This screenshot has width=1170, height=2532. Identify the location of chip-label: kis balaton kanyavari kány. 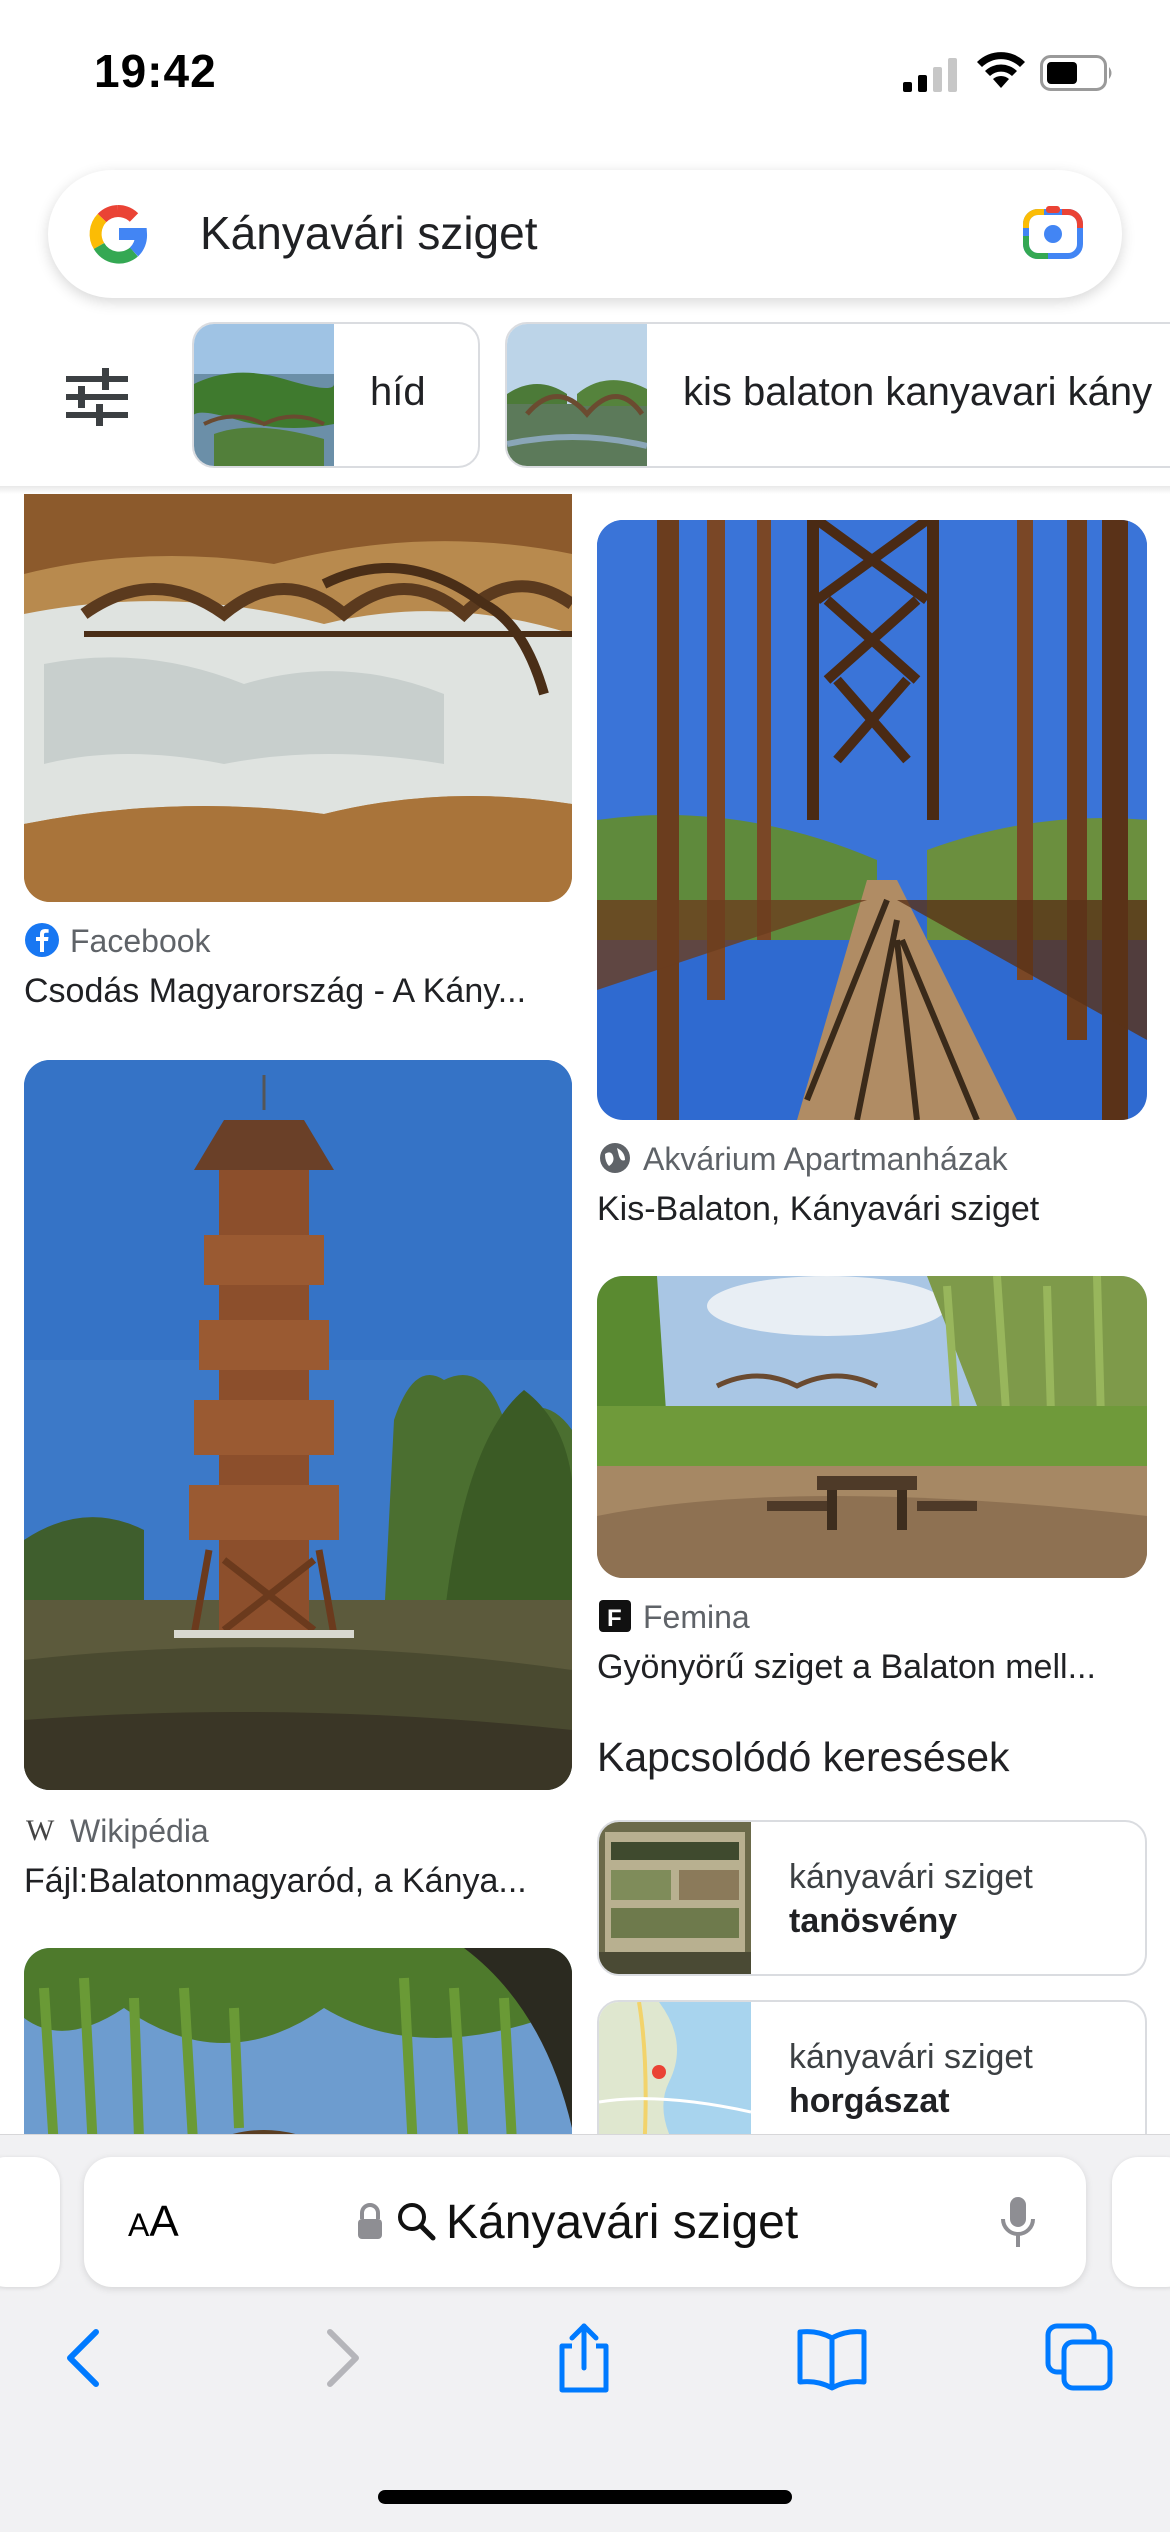
(918, 392).